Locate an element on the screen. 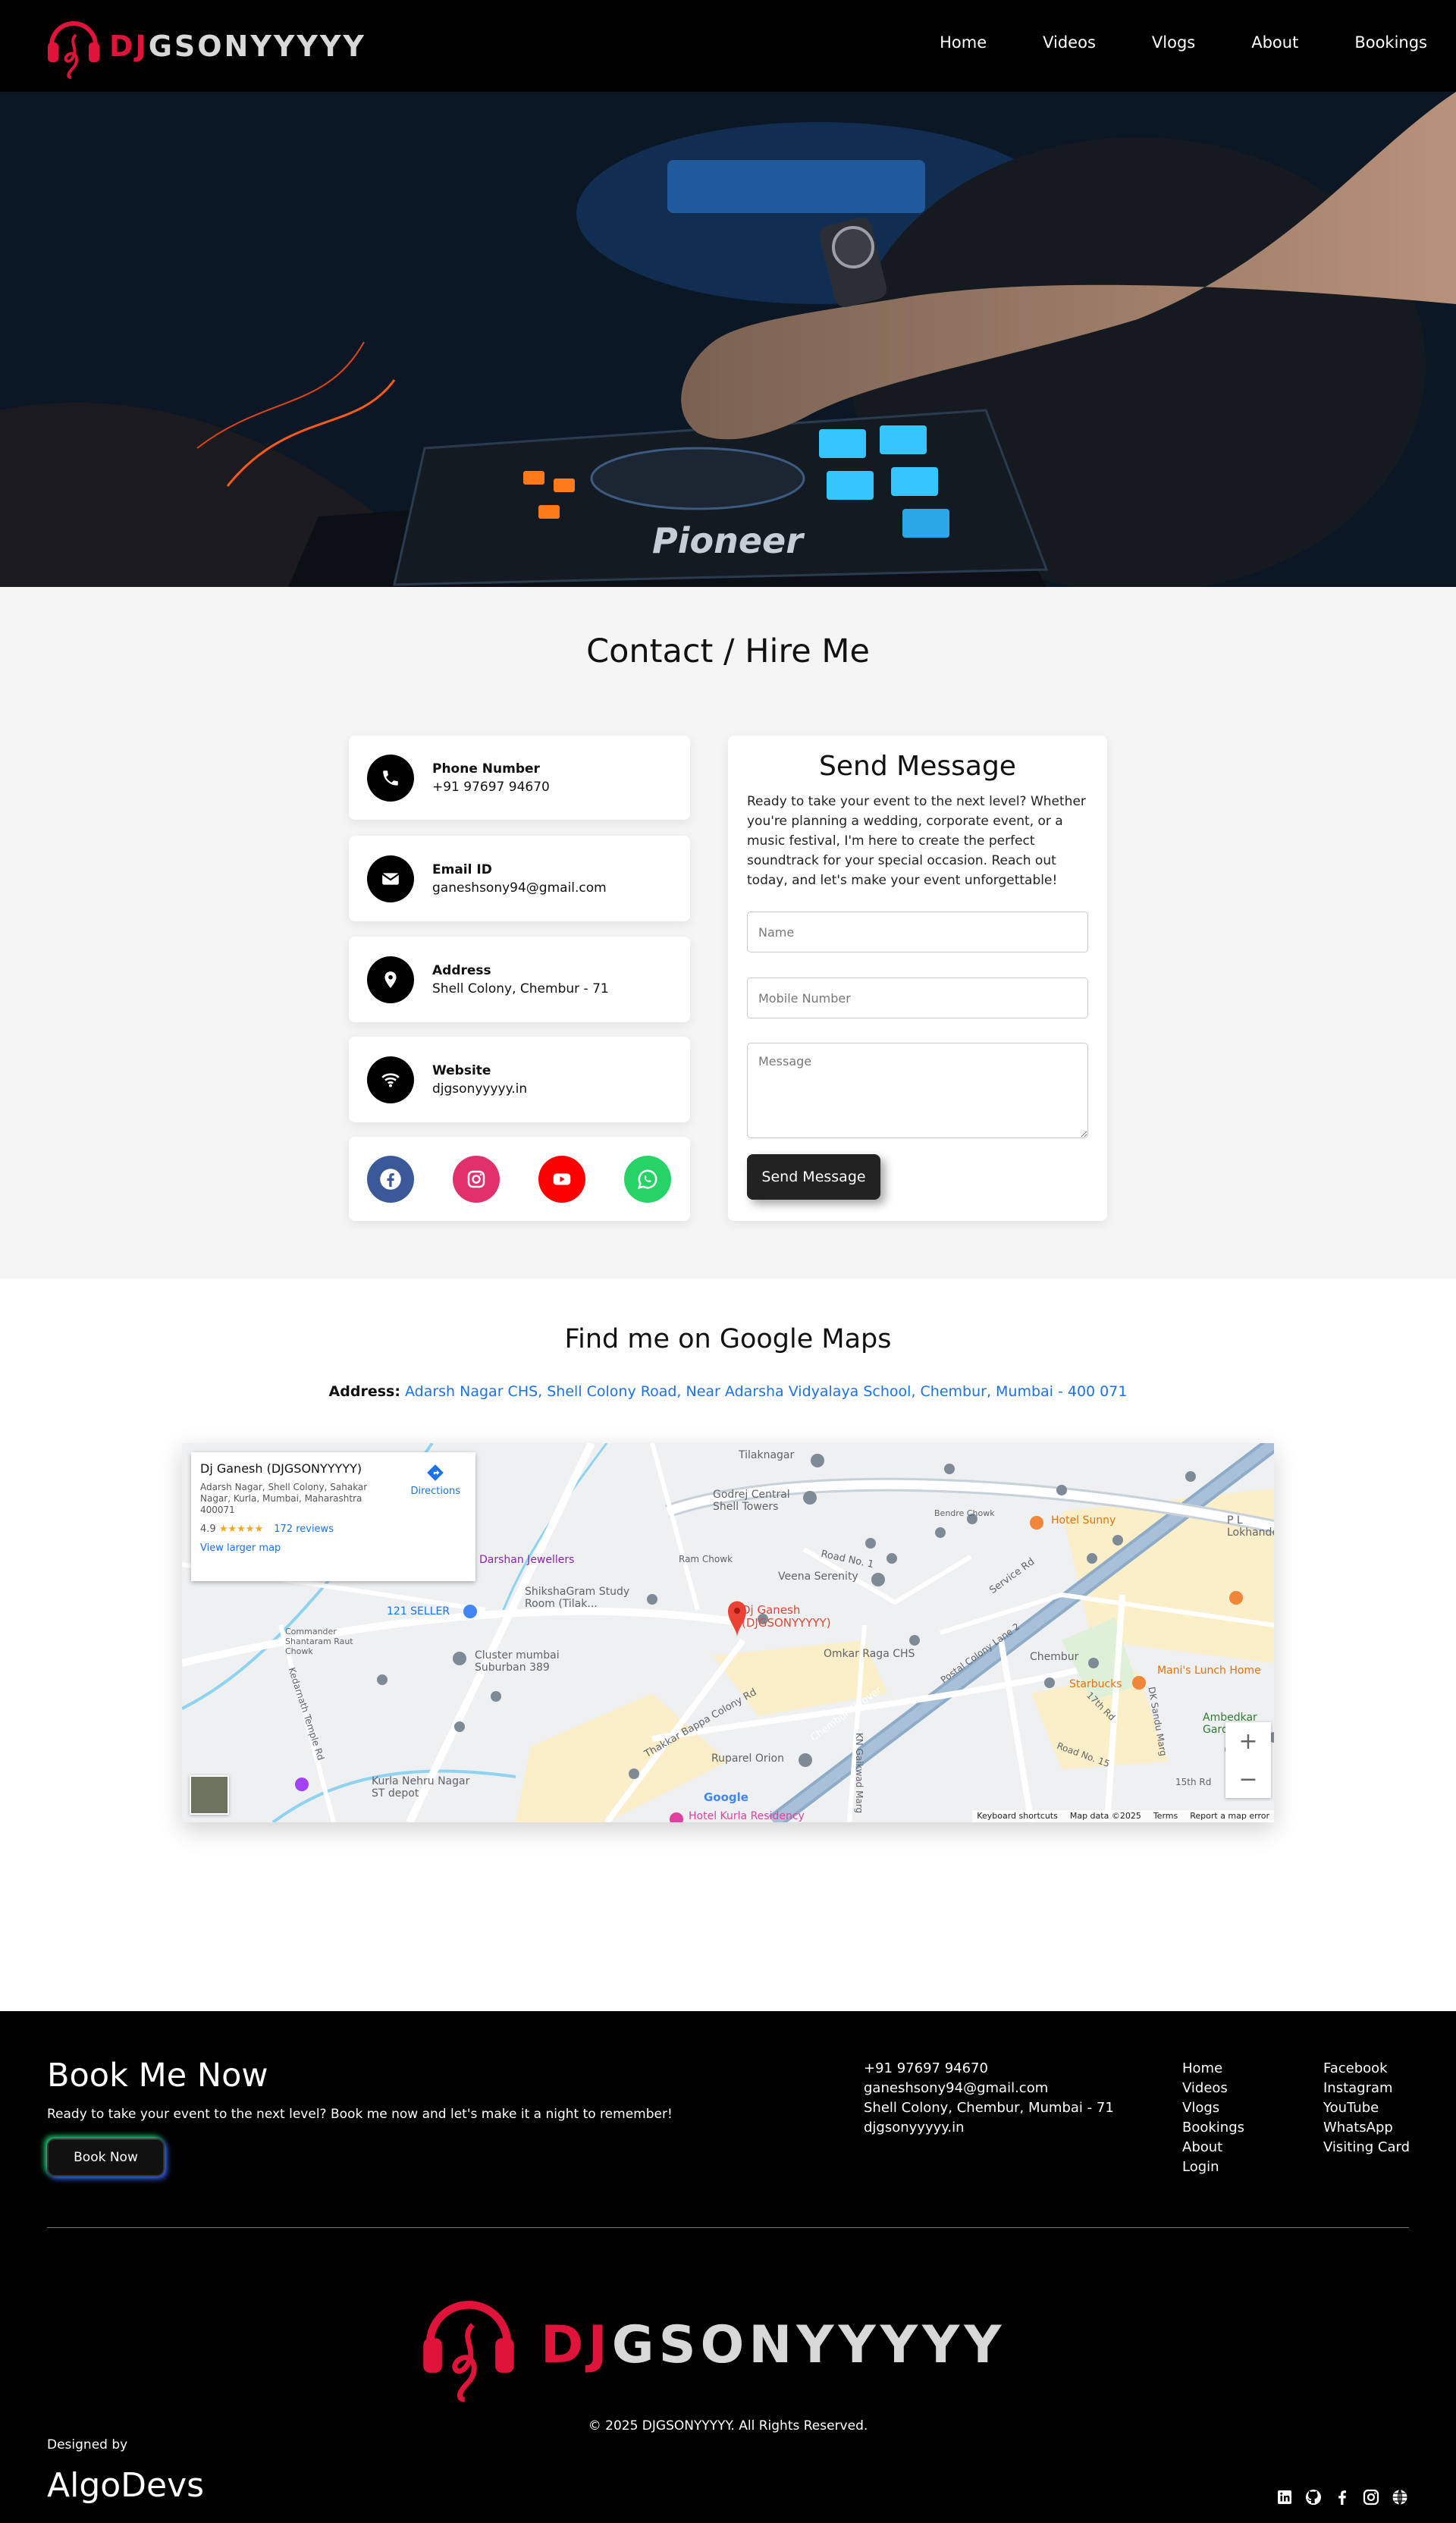 Image resolution: width=1456 pixels, height=2523 pixels. footer-link-vlogs: Vlogs is located at coordinates (1213, 2108).